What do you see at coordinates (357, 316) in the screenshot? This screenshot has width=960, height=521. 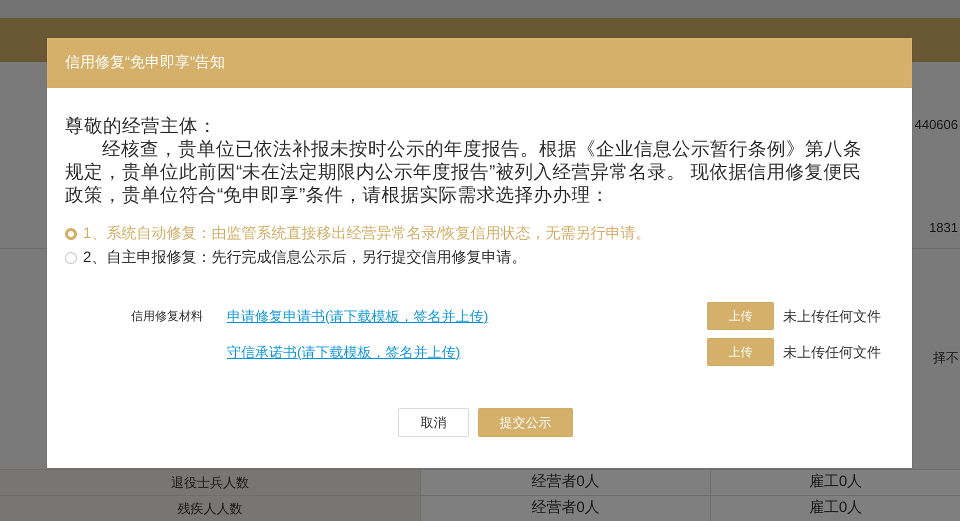 I see `template-link: 申请修复申请书(请下载模板，签名并上传)` at bounding box center [357, 316].